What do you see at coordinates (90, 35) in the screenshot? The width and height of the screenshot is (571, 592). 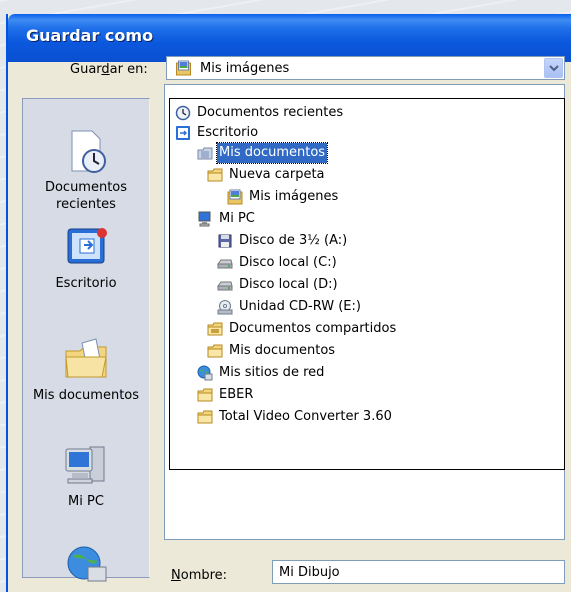 I see `dialog-title: Guardar como` at bounding box center [90, 35].